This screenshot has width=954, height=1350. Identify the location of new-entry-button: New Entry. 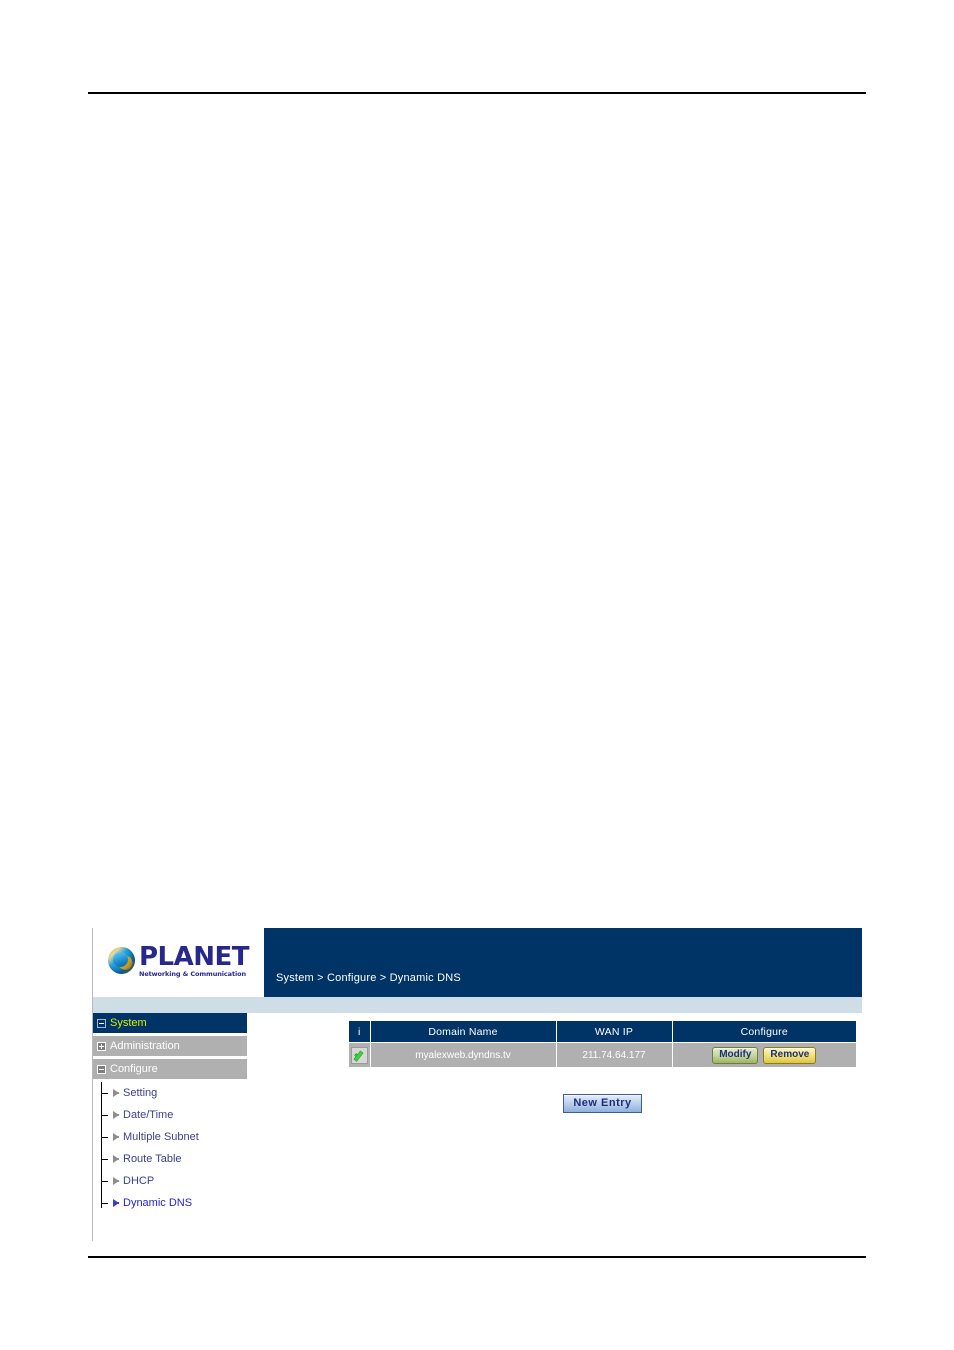
(602, 1103).